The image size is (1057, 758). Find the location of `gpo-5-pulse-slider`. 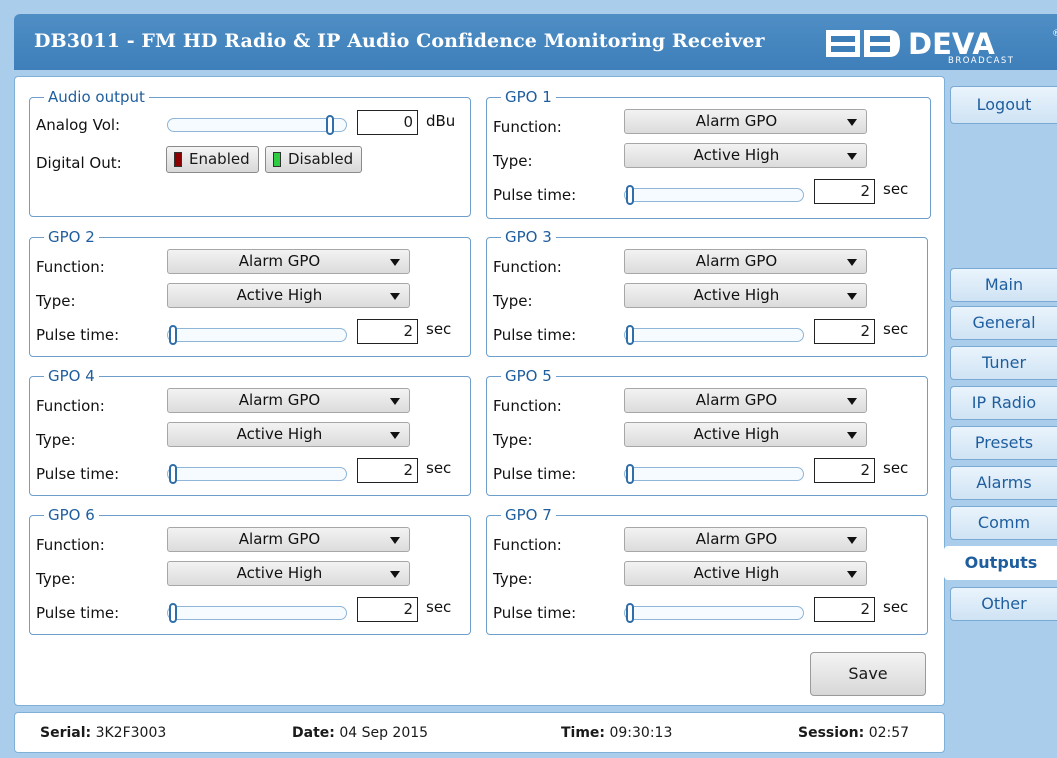

gpo-5-pulse-slider is located at coordinates (714, 474).